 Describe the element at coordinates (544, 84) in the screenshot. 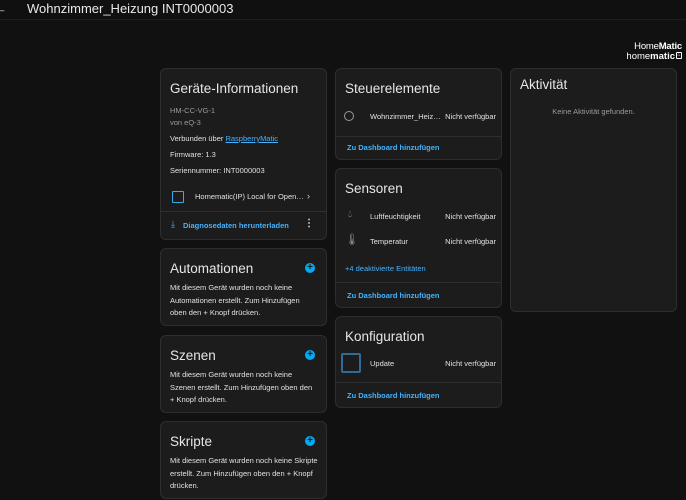

I see `card-title: Aktivität` at that location.